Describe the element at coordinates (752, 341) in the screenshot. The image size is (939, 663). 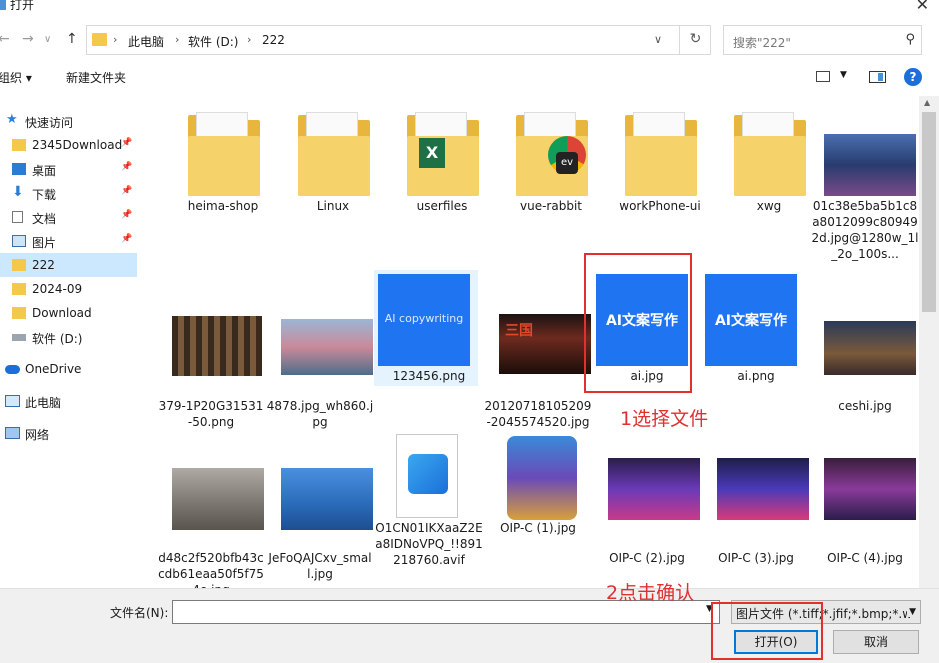
I see `file-item: AI文案写作 ai.png` at that location.